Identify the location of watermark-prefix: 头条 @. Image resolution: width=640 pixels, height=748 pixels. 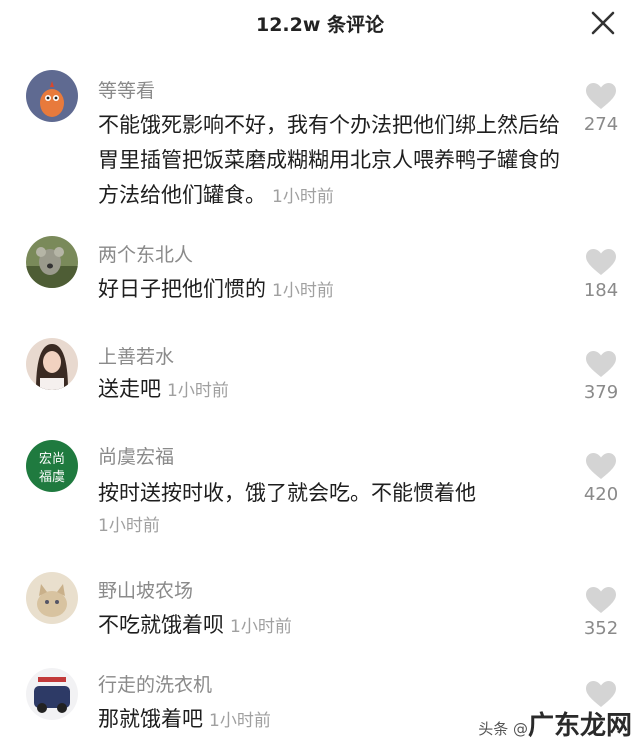
(503, 729).